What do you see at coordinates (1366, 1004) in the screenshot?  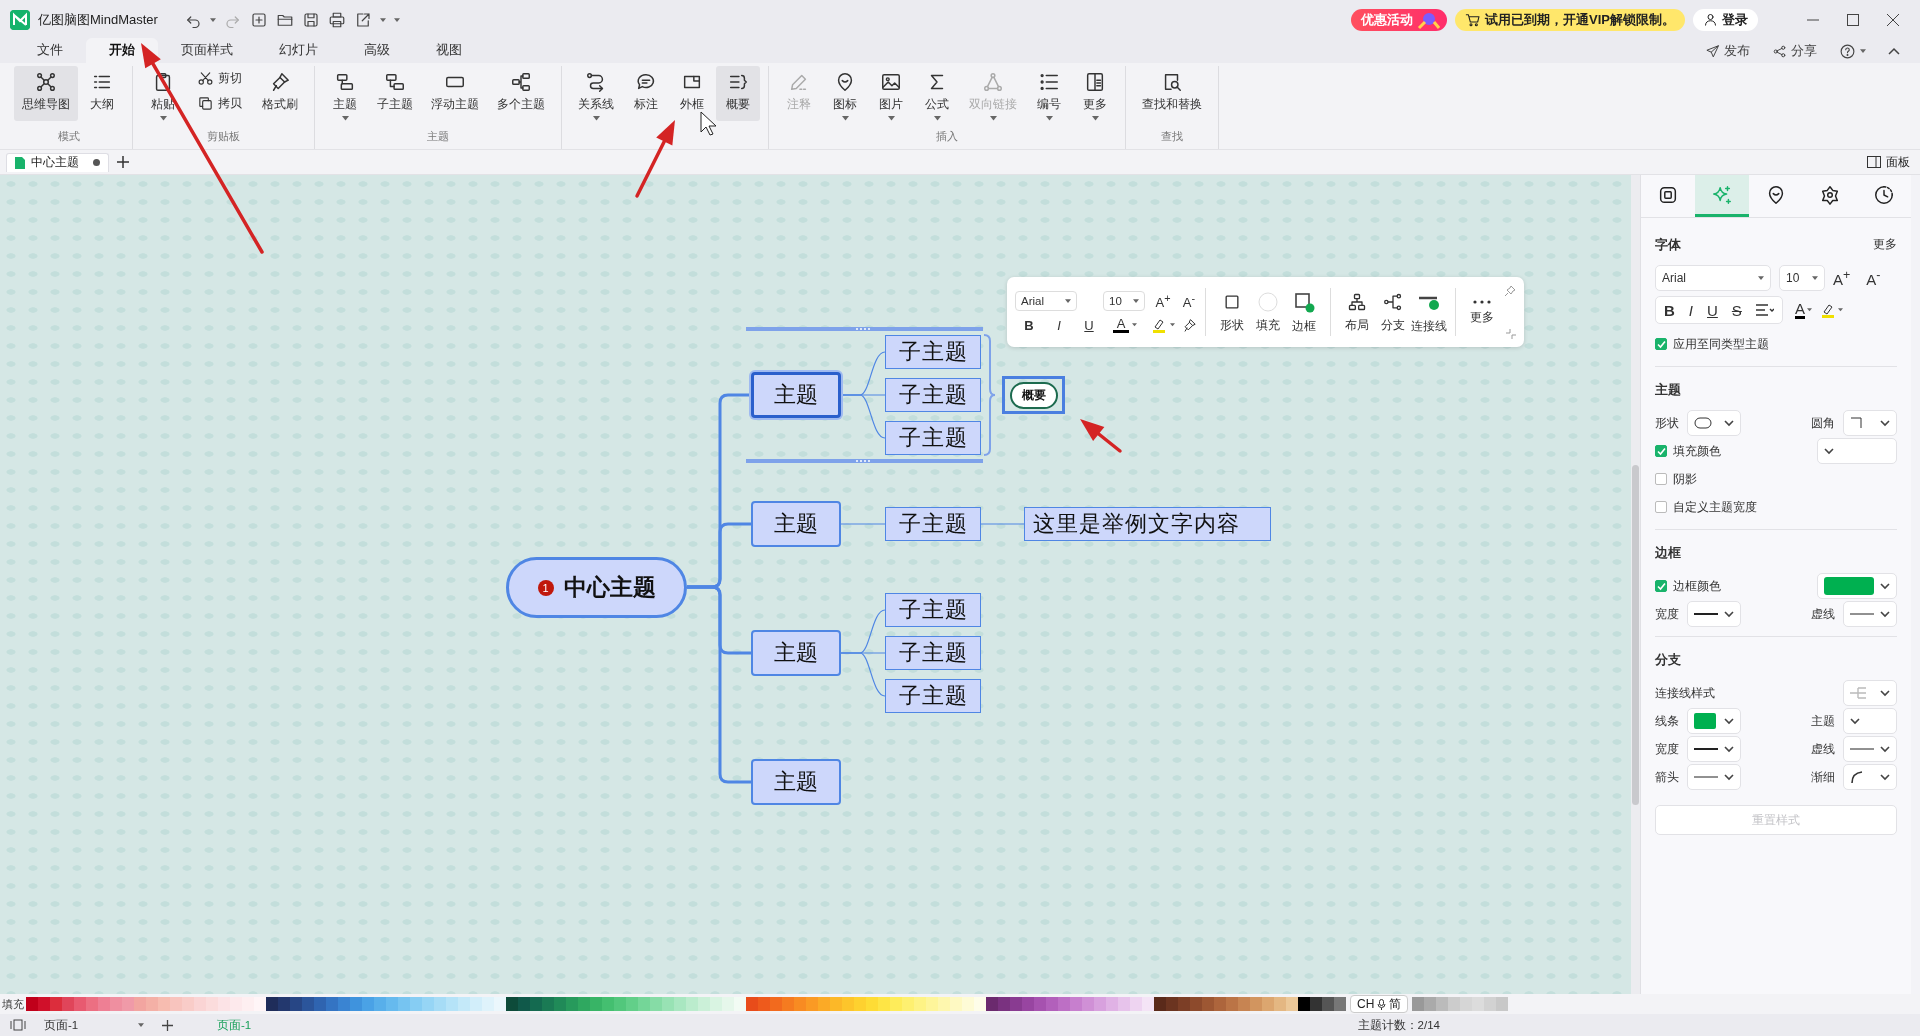 I see `ime-language: CH` at bounding box center [1366, 1004].